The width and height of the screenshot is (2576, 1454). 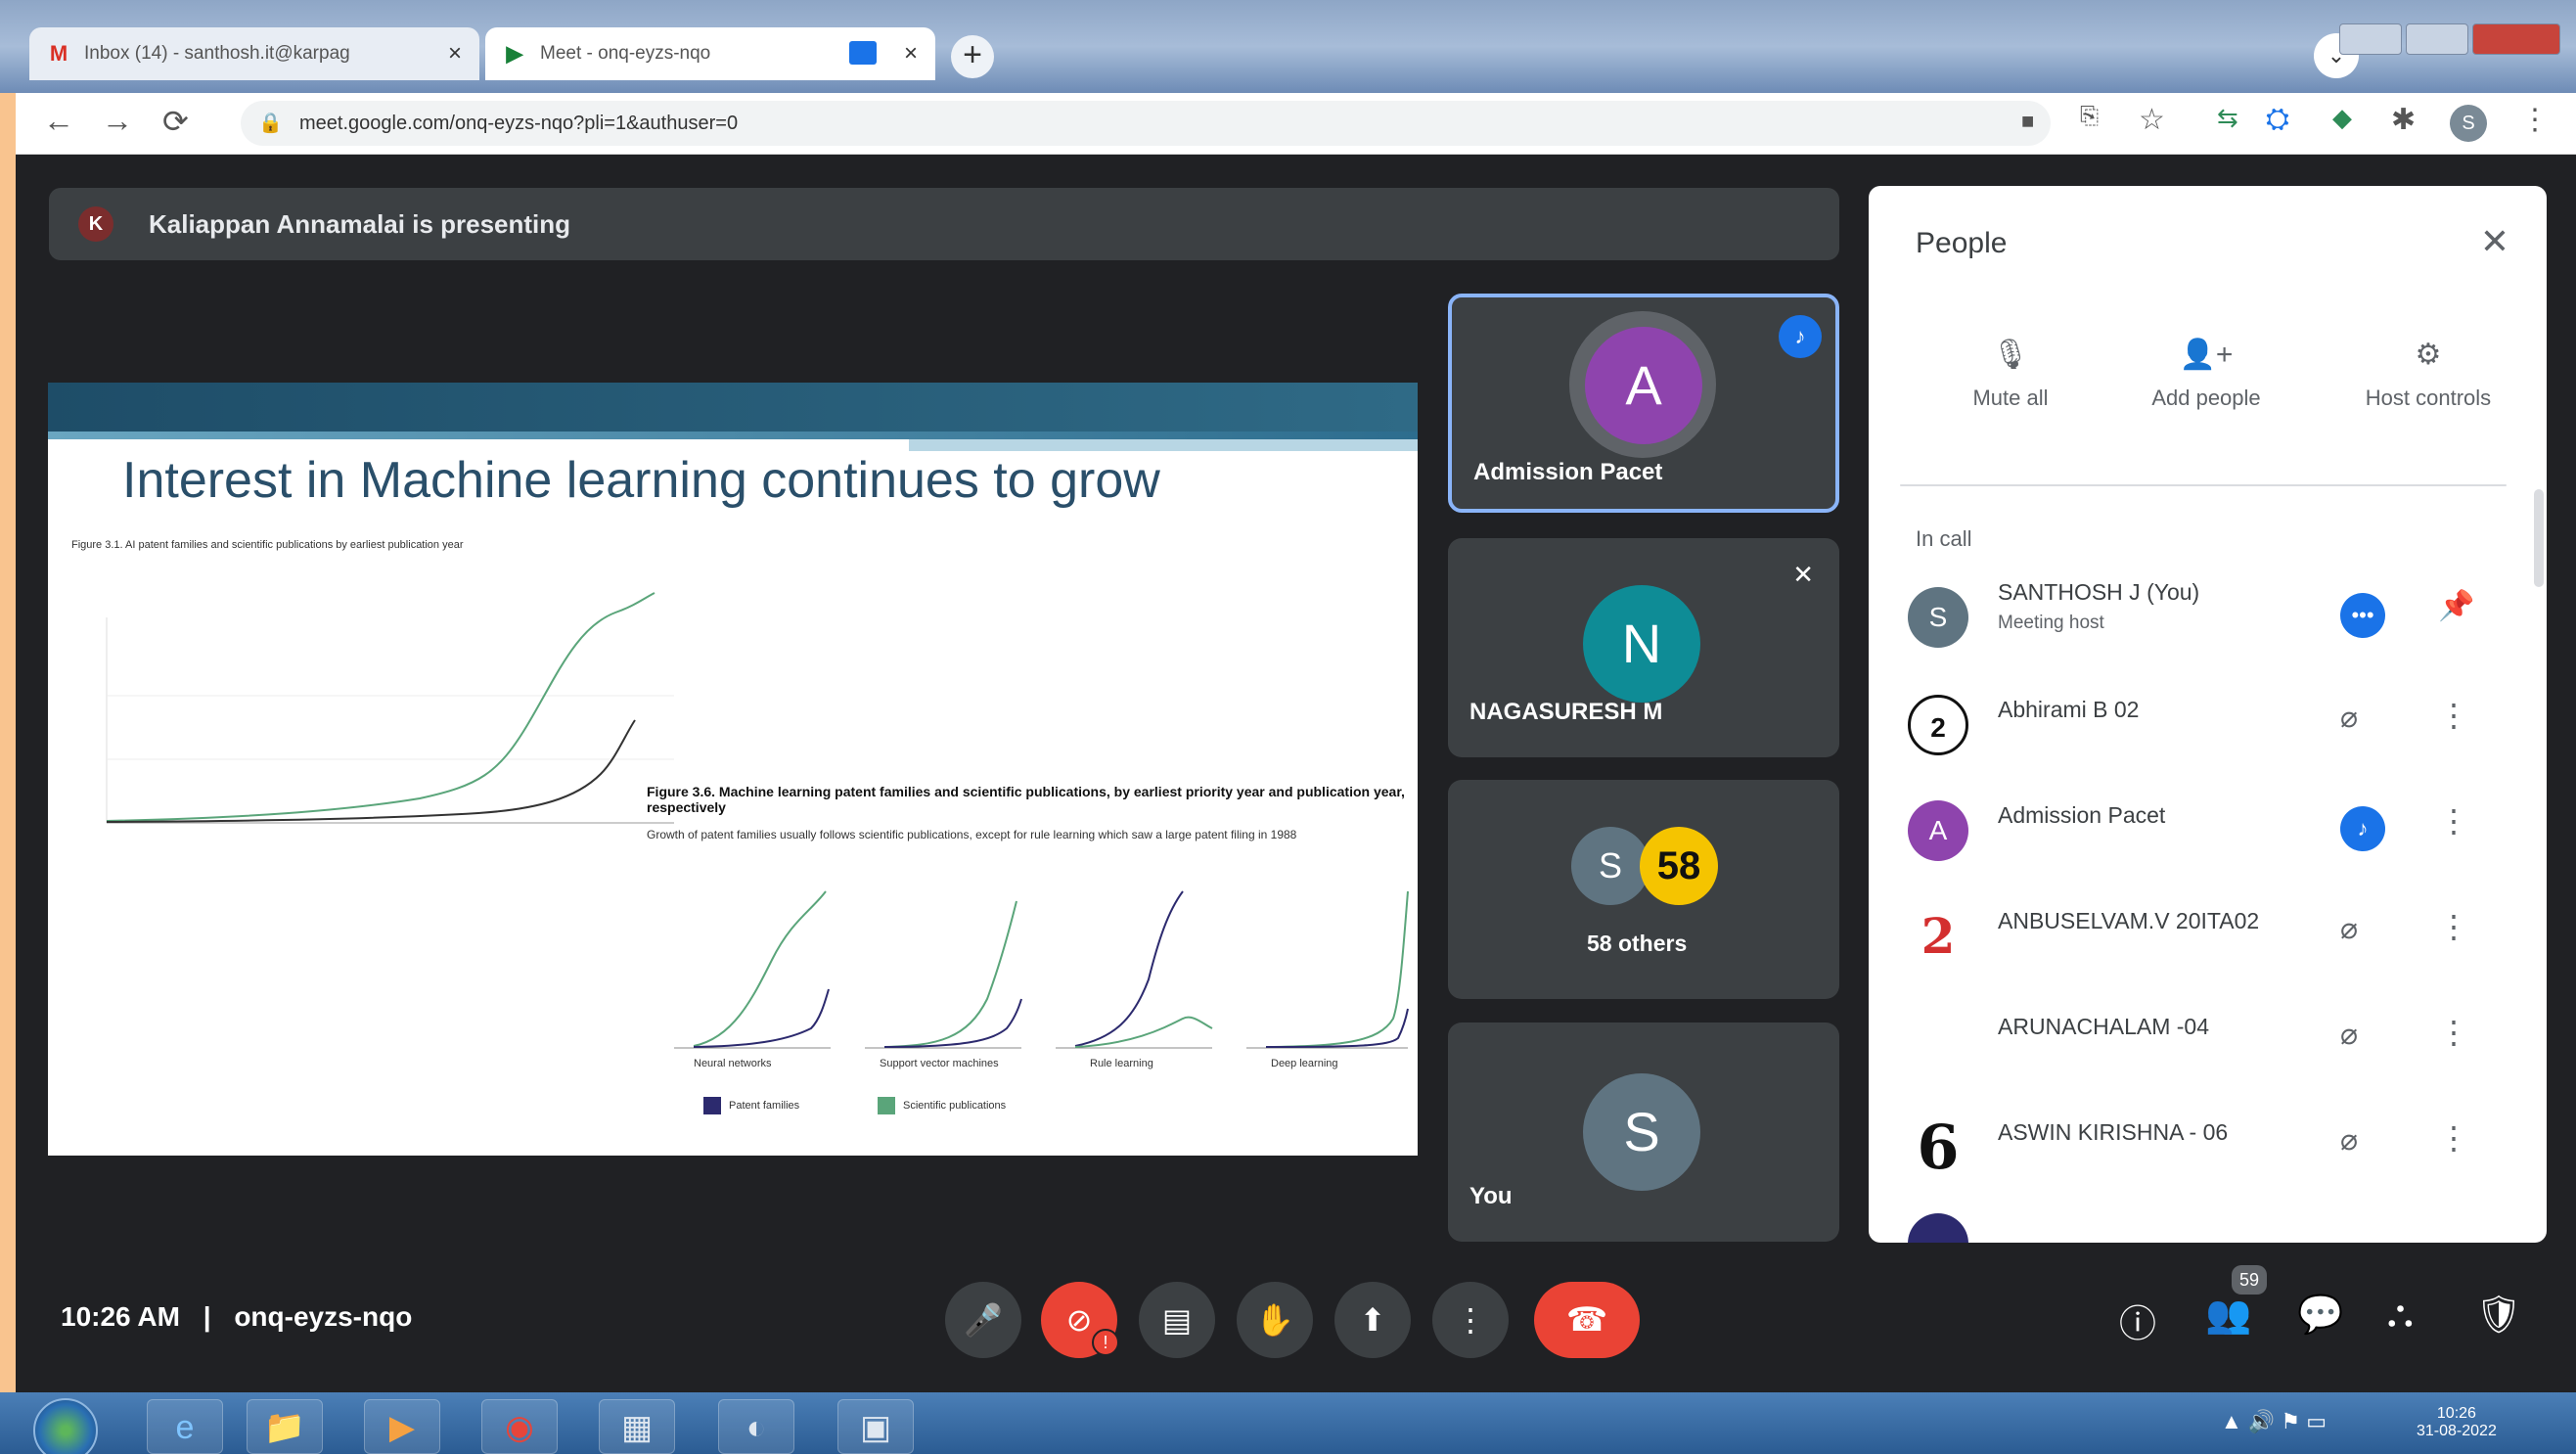 I want to click on participant-row: S SANTHOSH J (You) Meeting host ••• 📌, so click(x=2208, y=616).